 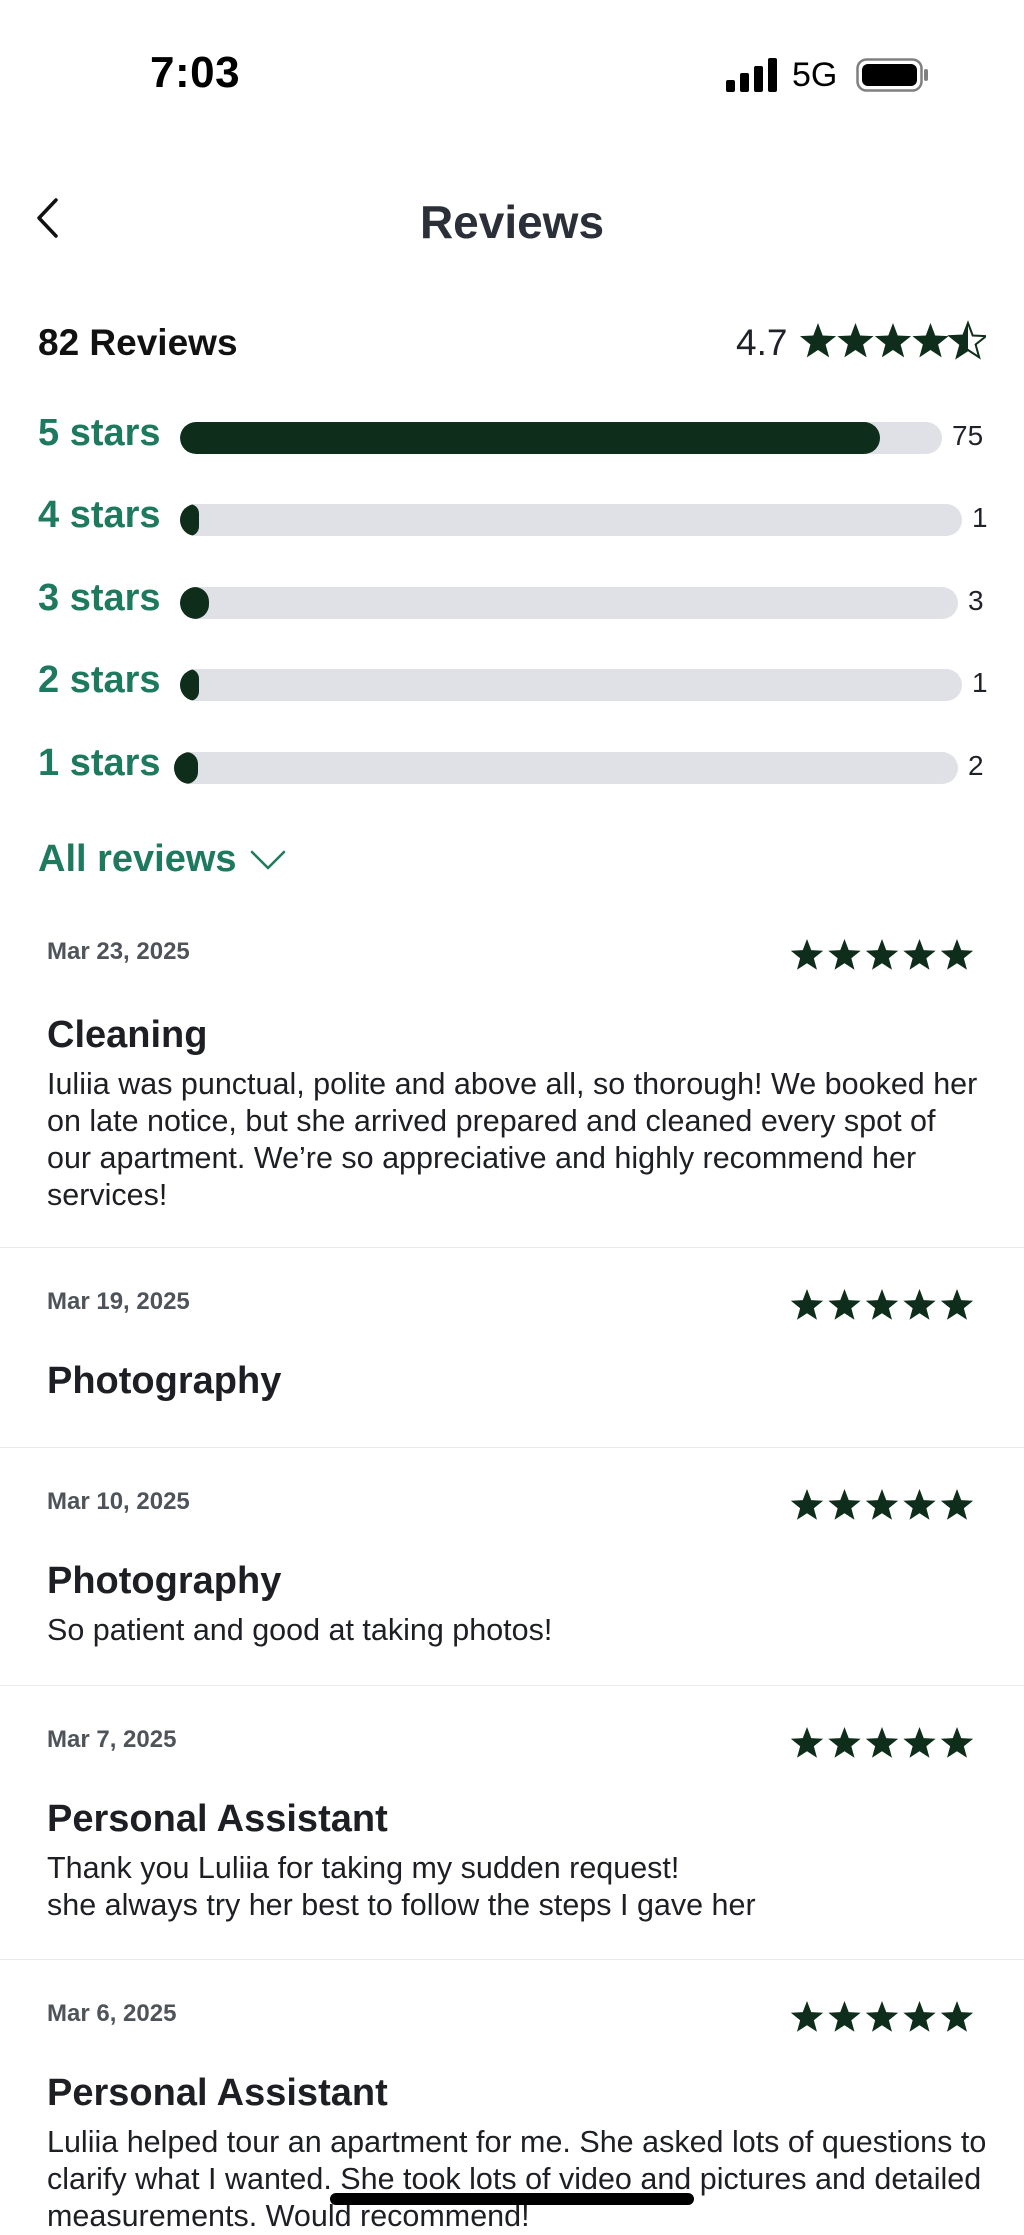 What do you see at coordinates (976, 600) in the screenshot?
I see `distribution-count: 3` at bounding box center [976, 600].